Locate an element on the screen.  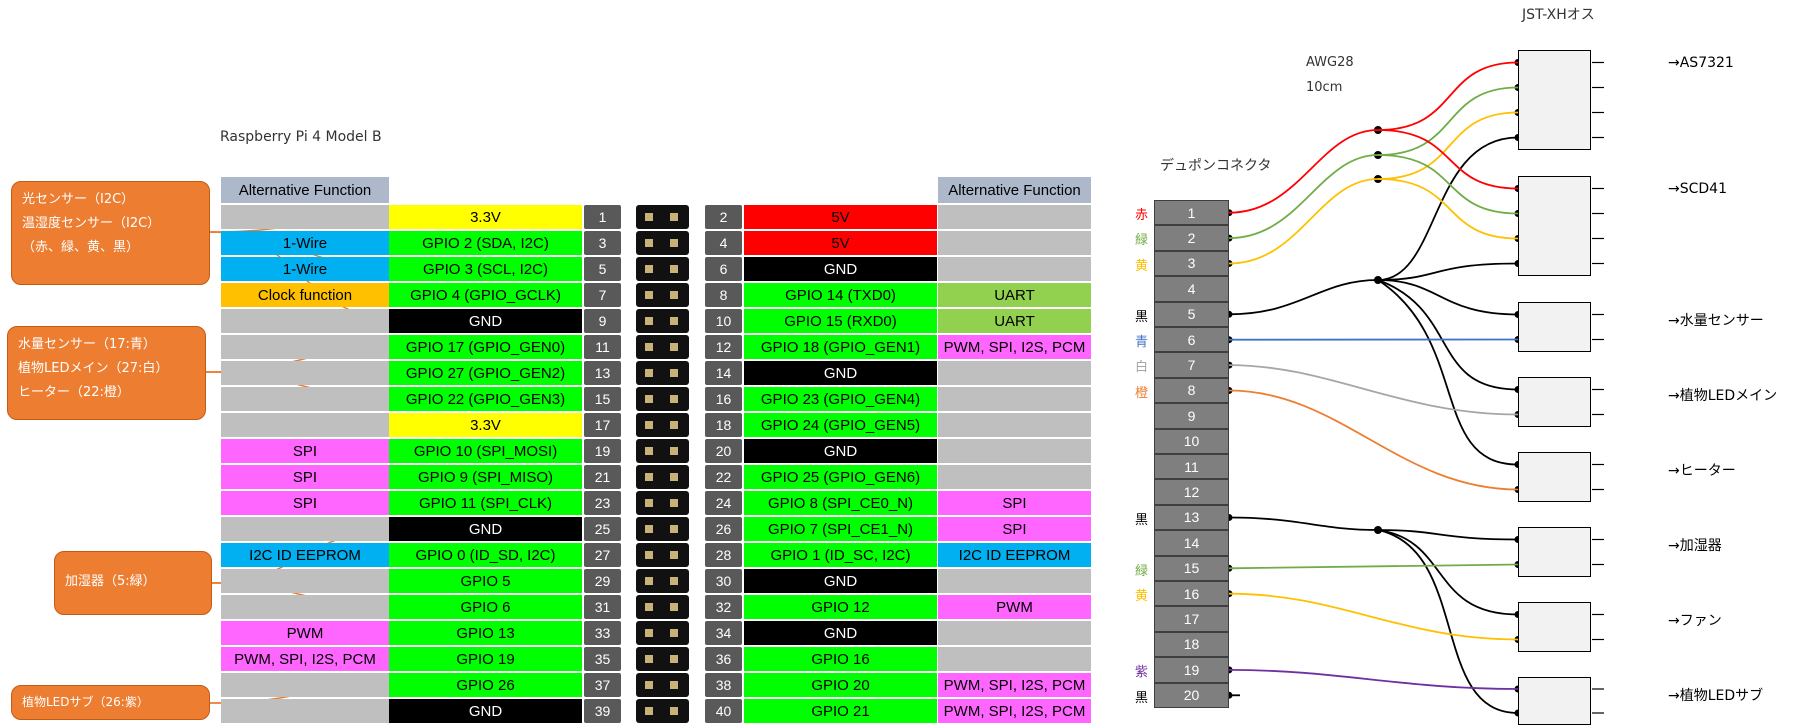
pin-number-right: 8 is located at coordinates (723, 295).